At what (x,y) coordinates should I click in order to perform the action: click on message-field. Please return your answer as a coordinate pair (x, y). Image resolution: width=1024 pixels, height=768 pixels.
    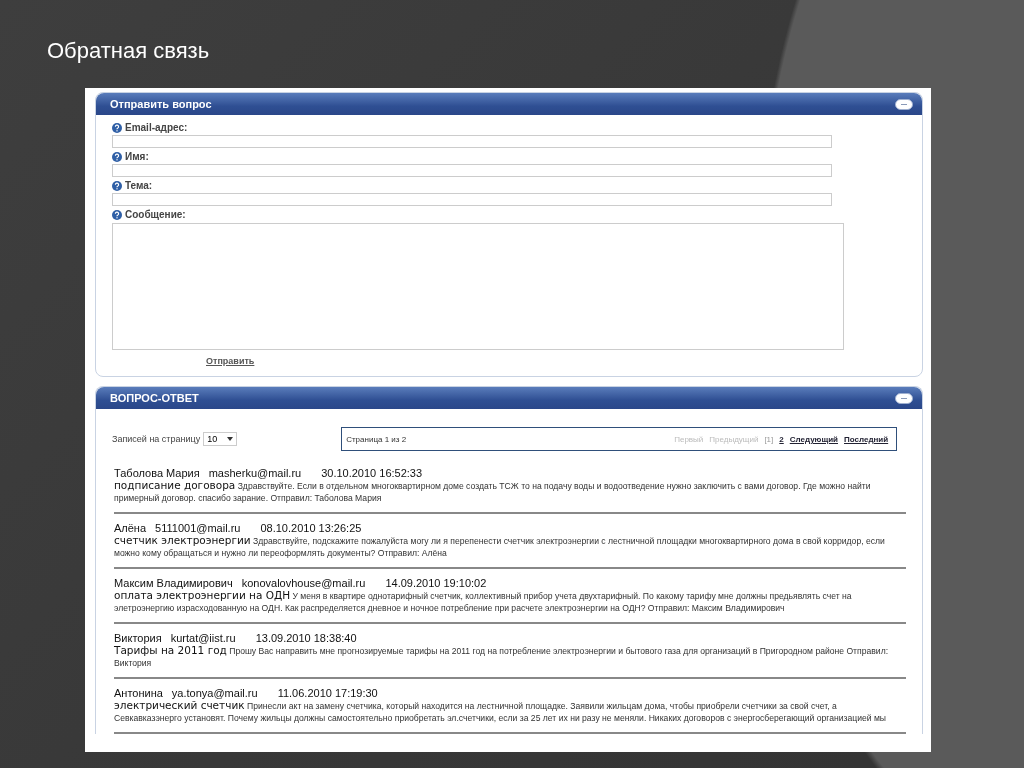
    Looking at the image, I should click on (478, 286).